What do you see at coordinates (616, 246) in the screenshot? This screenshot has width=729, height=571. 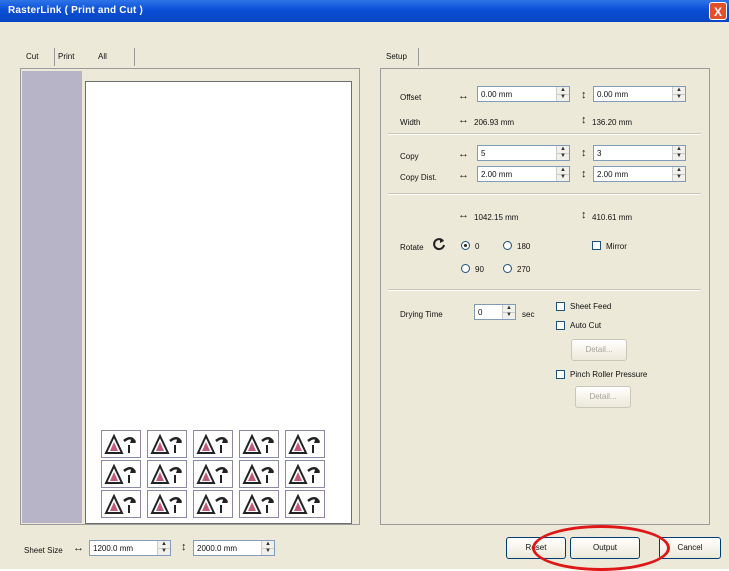 I see `mirror-label: Mirror` at bounding box center [616, 246].